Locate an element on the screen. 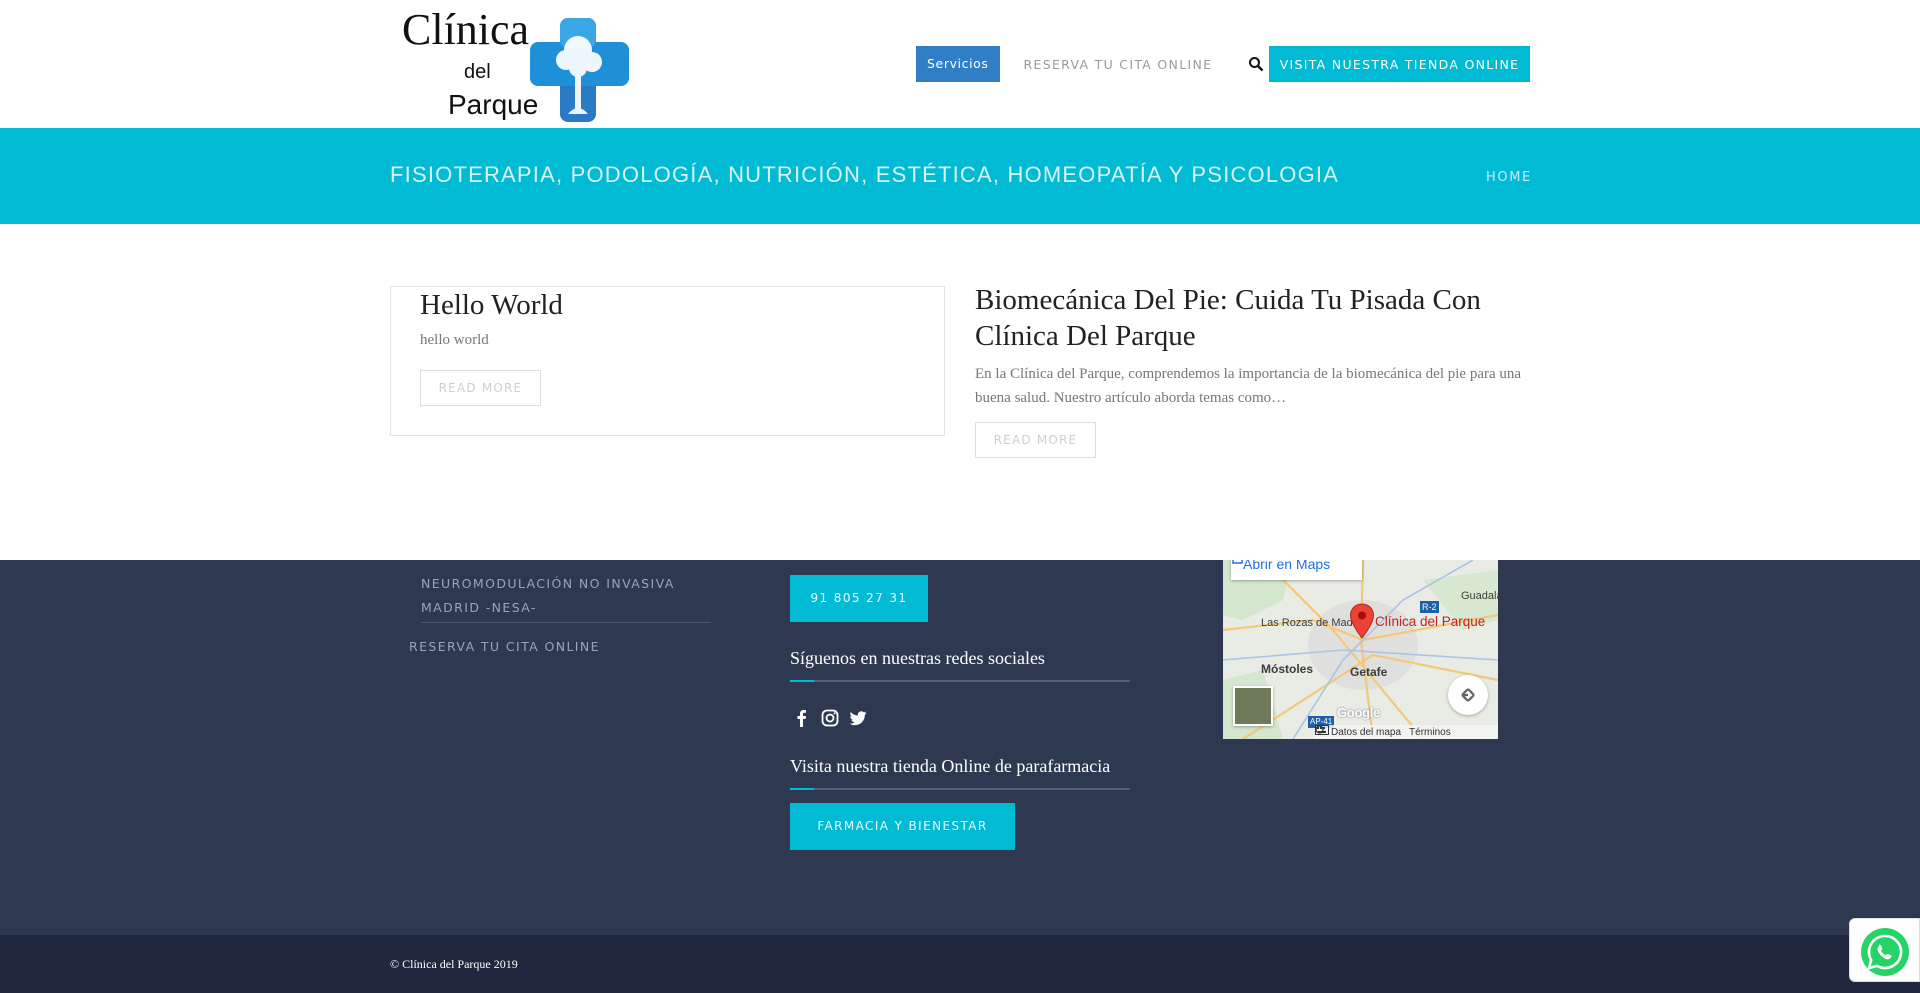 Image resolution: width=1920 pixels, height=993 pixels. post-title: Hello World is located at coordinates (491, 305).